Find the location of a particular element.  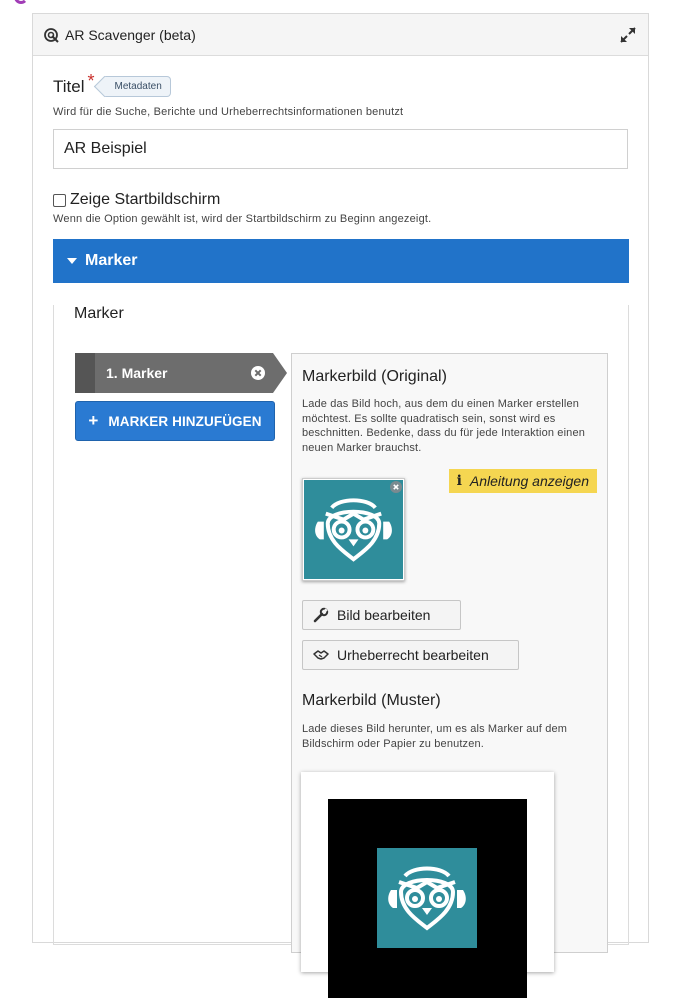

pattern-owl-logo-image is located at coordinates (427, 898).